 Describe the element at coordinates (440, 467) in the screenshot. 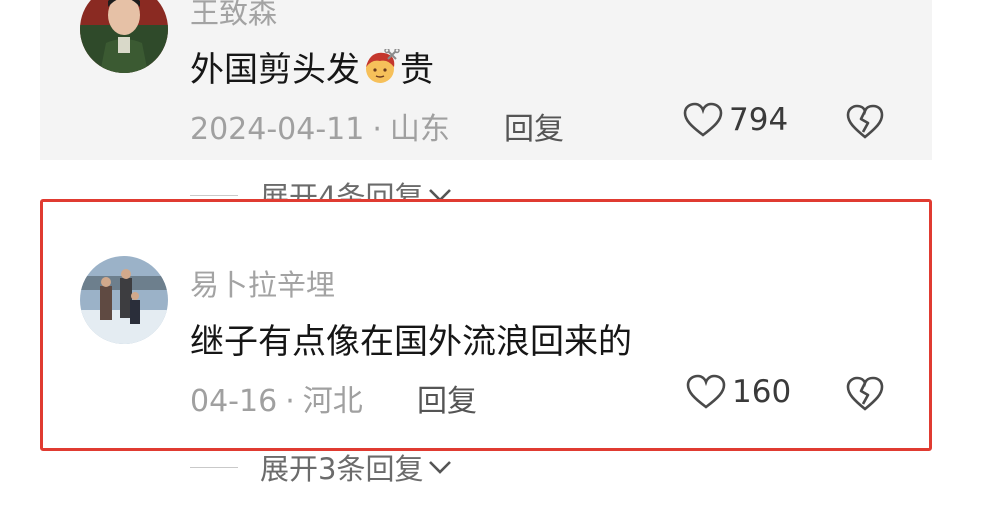

I see `chevron-down-icon` at that location.